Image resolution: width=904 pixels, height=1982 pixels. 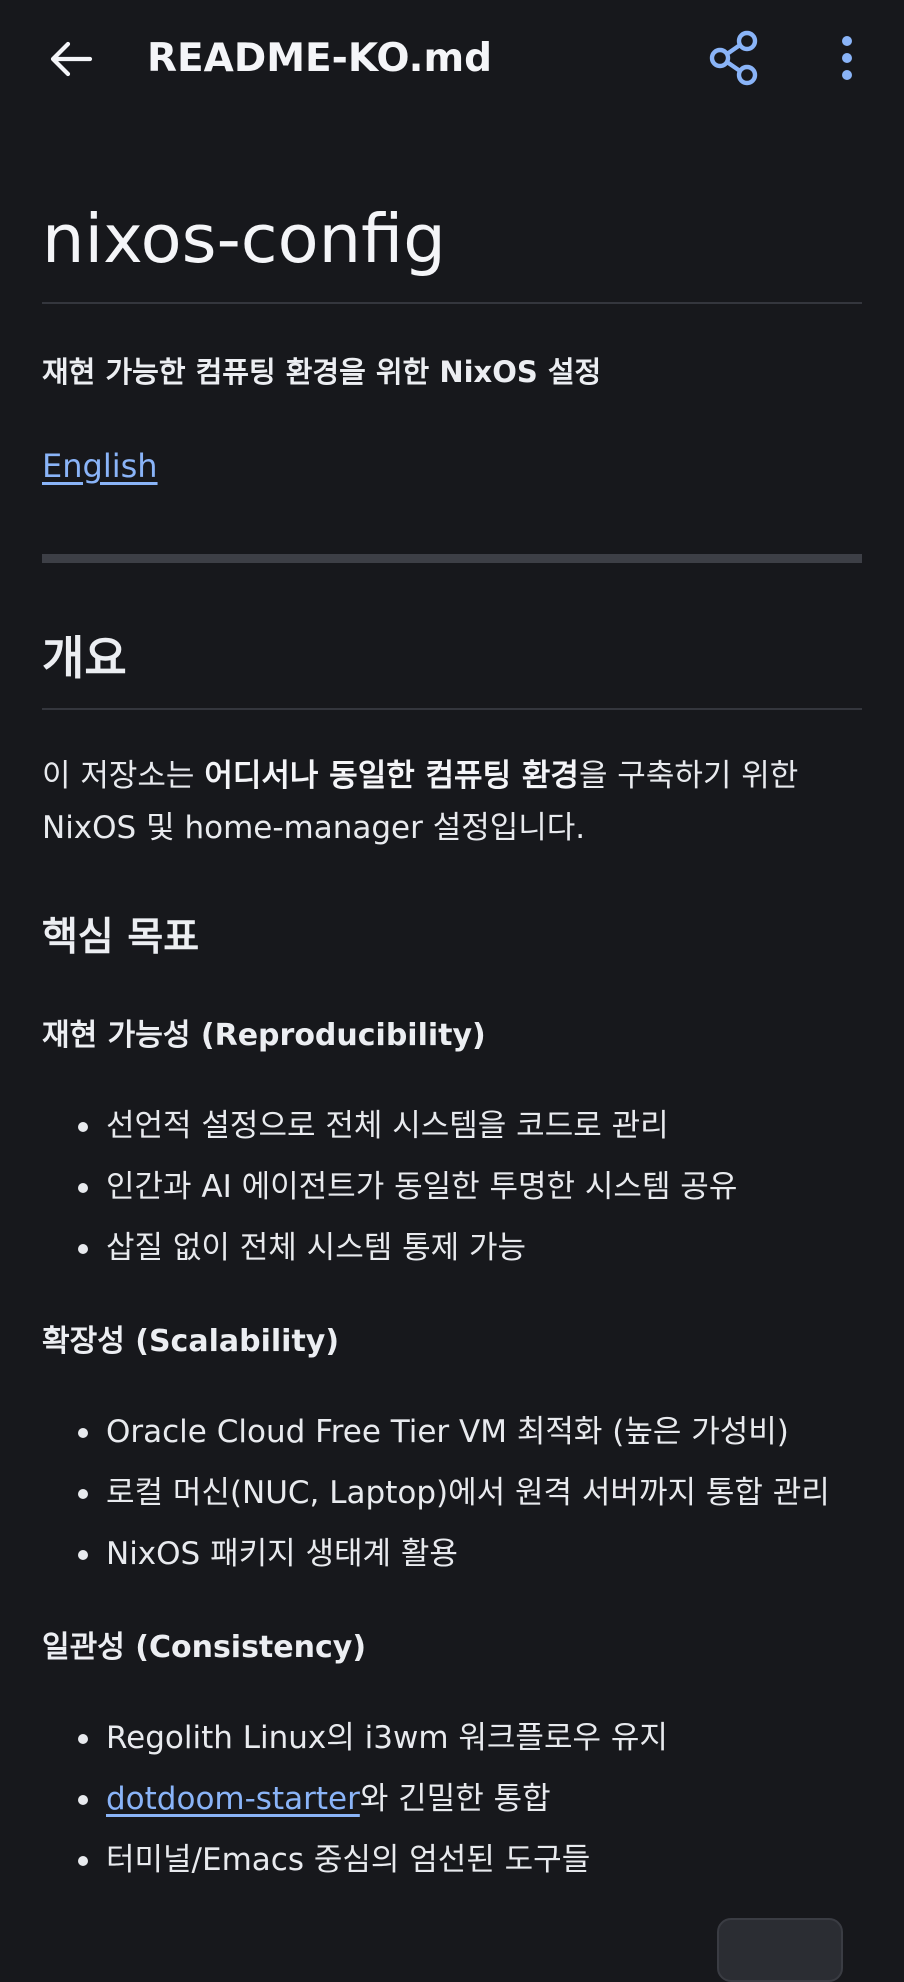 I want to click on list-item: 삽질 없이 전체 시스템 통제 가능, so click(x=389, y=1248).